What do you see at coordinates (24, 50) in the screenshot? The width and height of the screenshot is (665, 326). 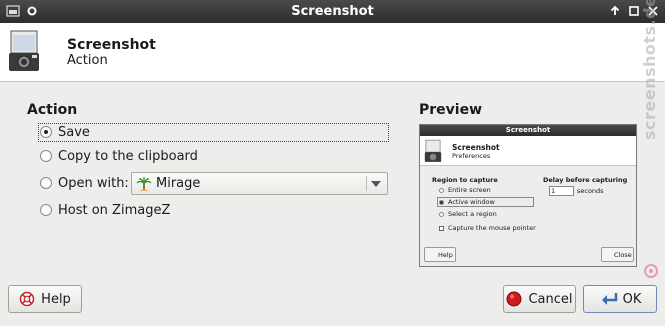 I see `camera-icon` at bounding box center [24, 50].